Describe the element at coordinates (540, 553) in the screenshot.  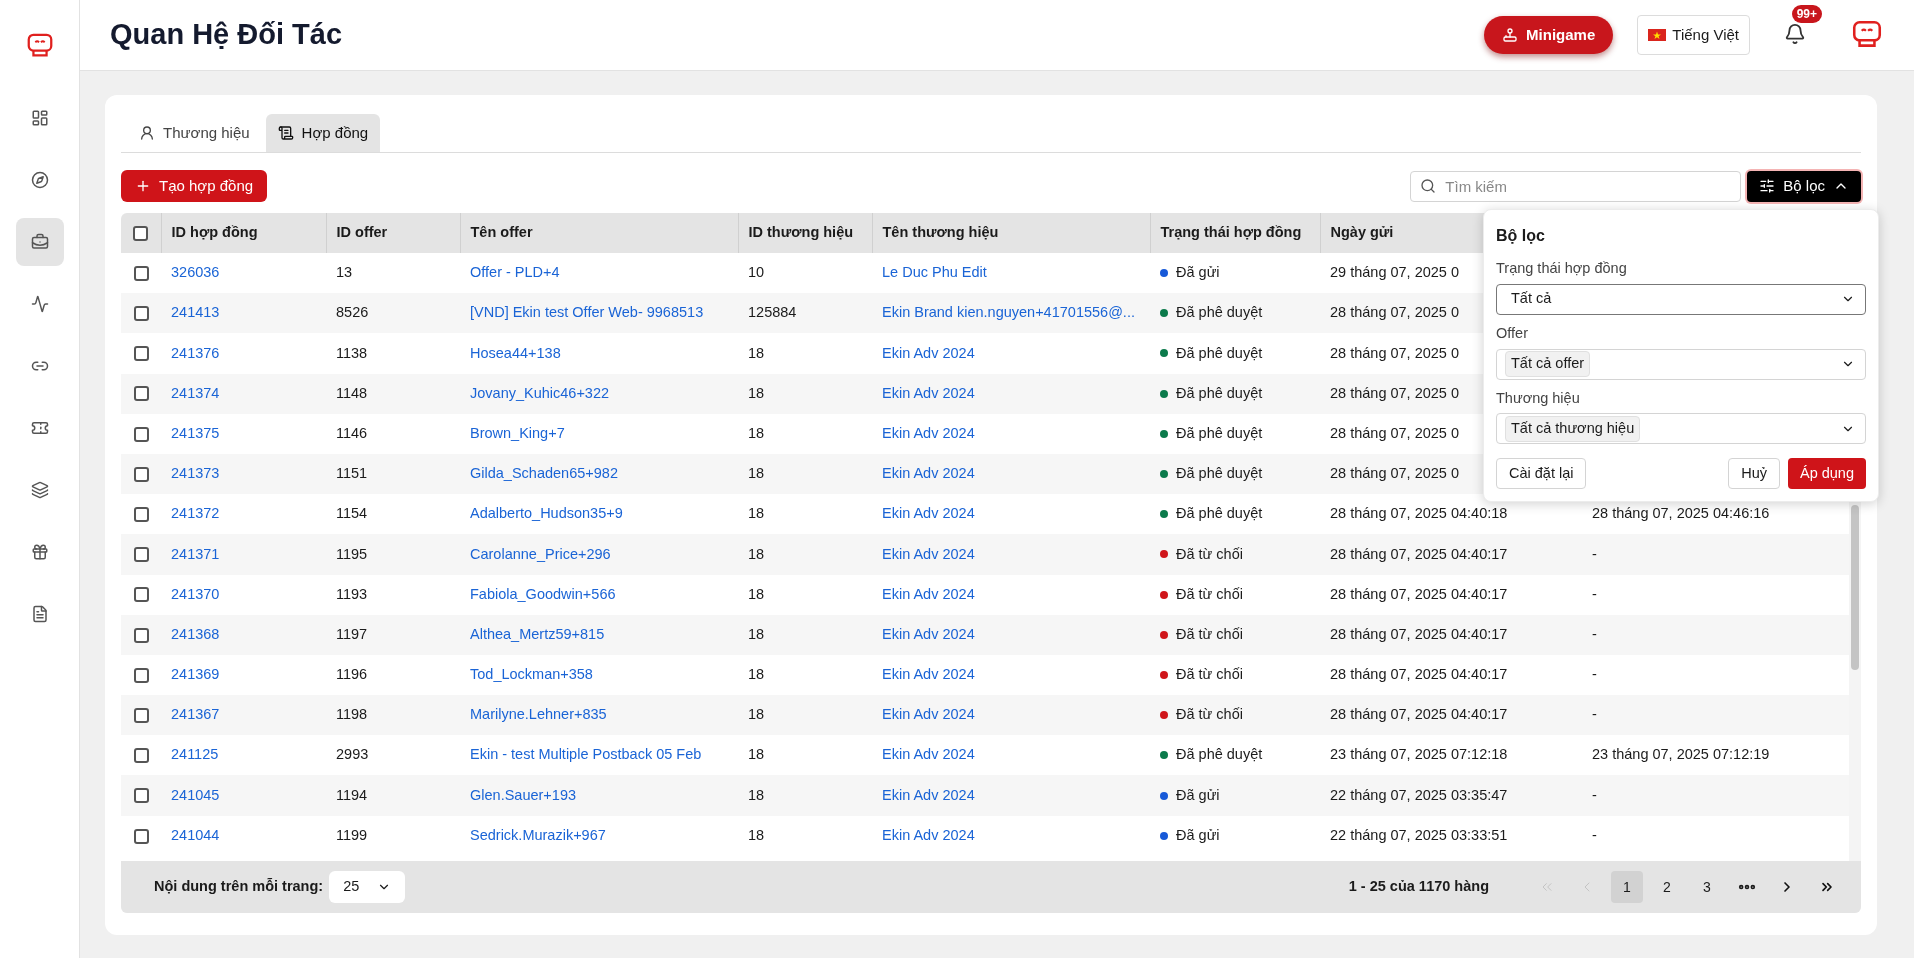
I see `offer-name-link: Carolanne_Price+296` at that location.